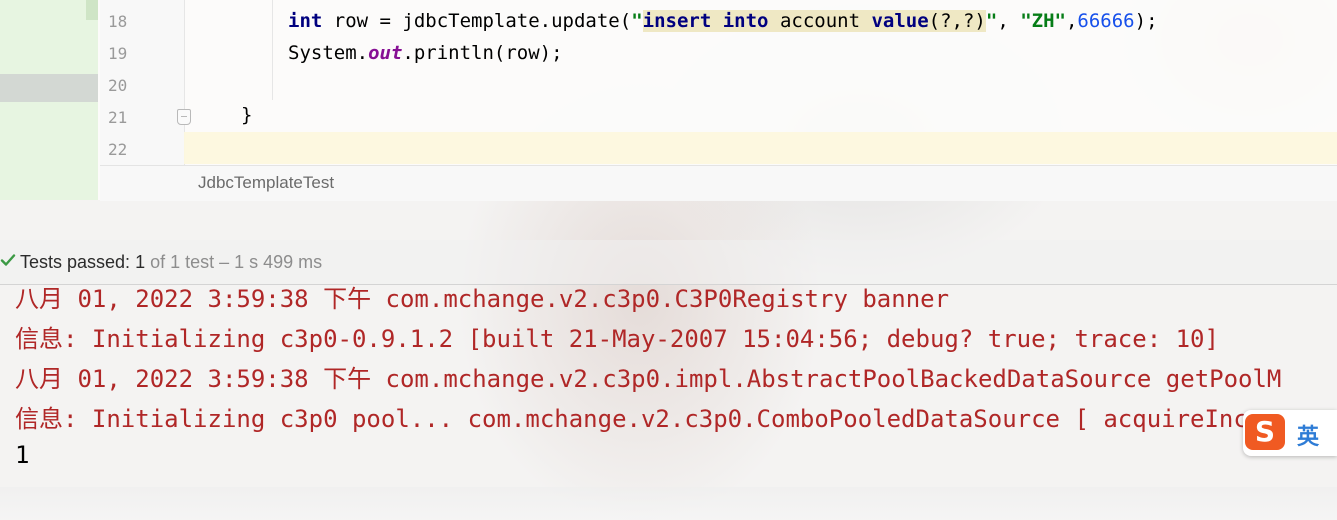  I want to click on test-status-detail: of 1 test – 1 s 499 ms, so click(234, 262).